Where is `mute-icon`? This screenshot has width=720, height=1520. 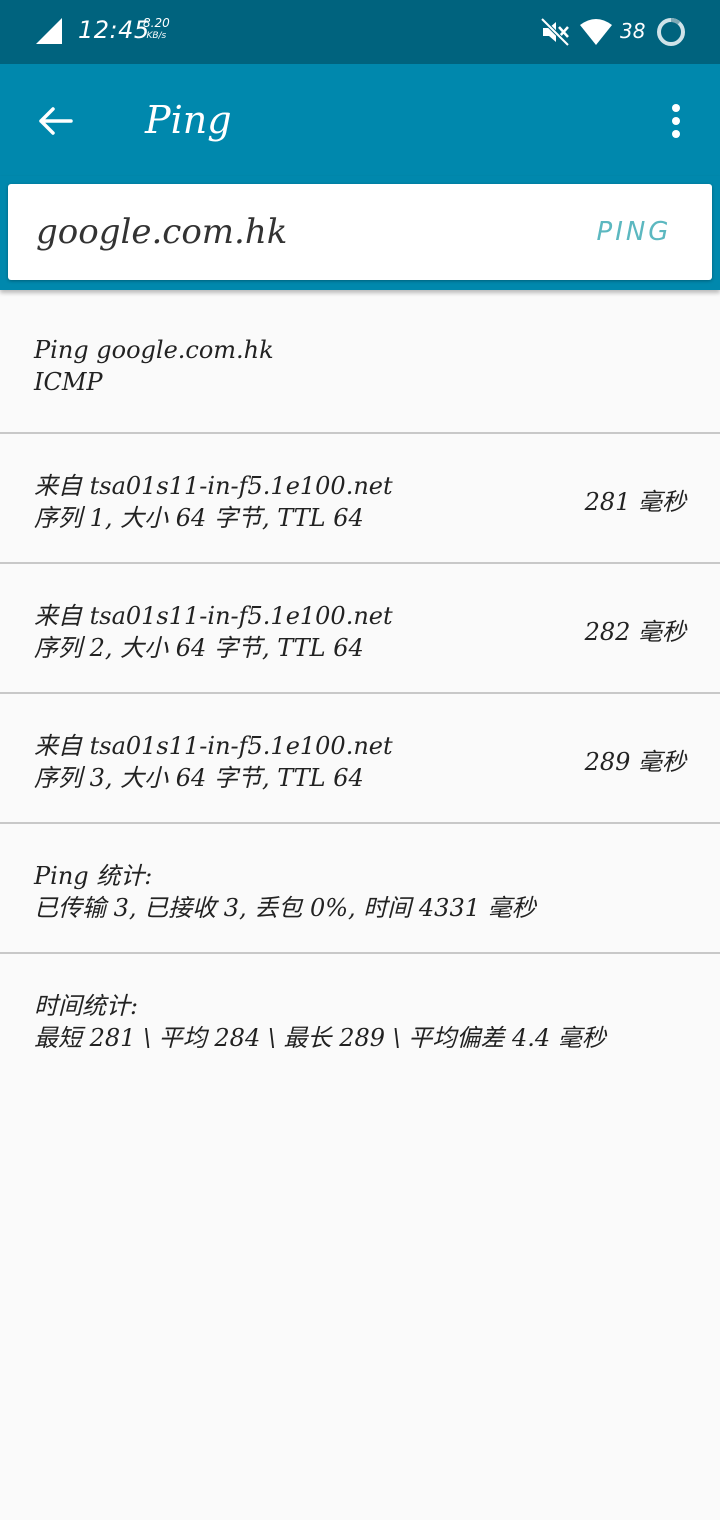 mute-icon is located at coordinates (555, 32).